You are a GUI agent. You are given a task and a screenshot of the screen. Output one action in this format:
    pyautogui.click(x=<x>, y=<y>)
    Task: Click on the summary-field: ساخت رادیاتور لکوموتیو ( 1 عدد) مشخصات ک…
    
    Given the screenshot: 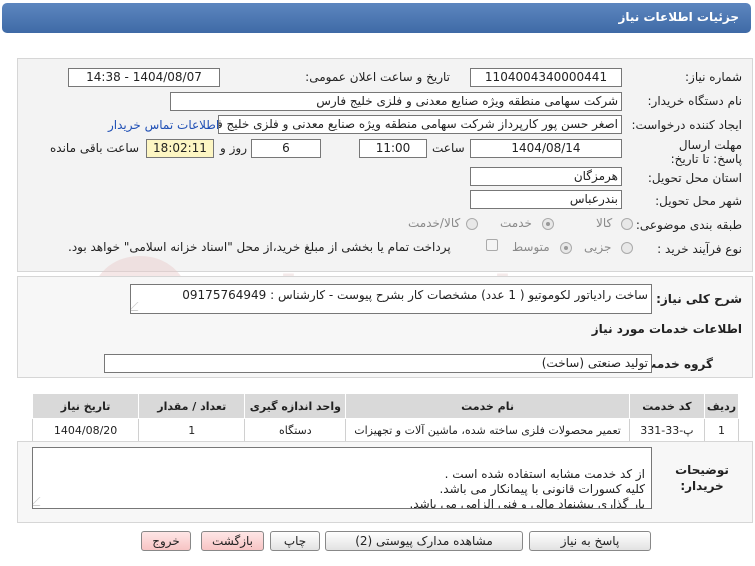 What is the action you would take?
    pyautogui.click(x=391, y=299)
    